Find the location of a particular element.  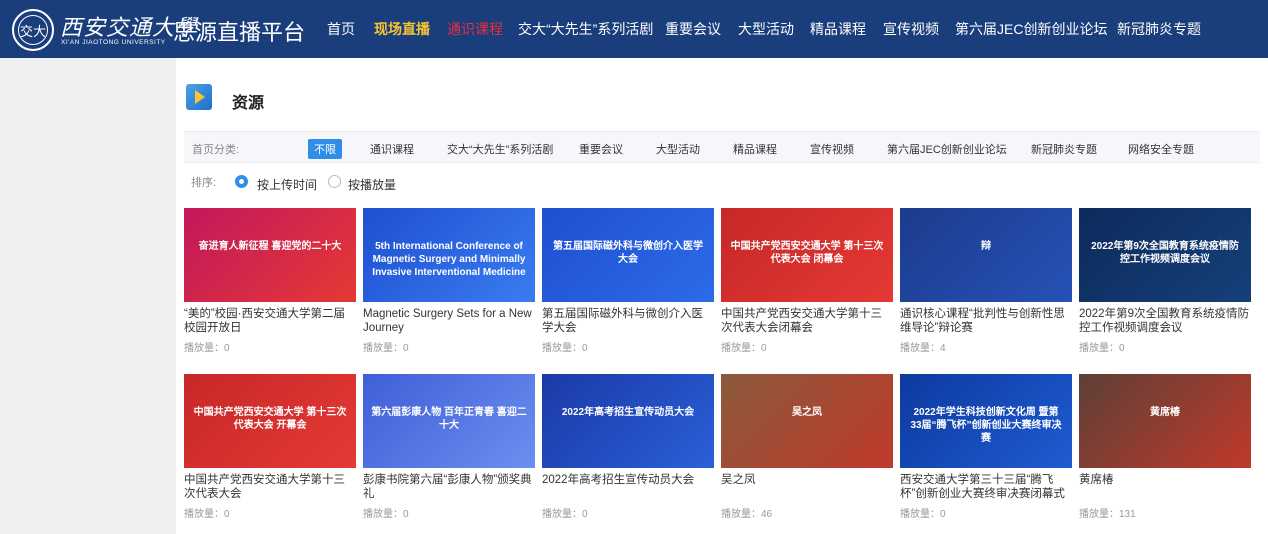

video-title: 通识核心课程“批判性与创新性思维导论”辩论赛 is located at coordinates (986, 321).